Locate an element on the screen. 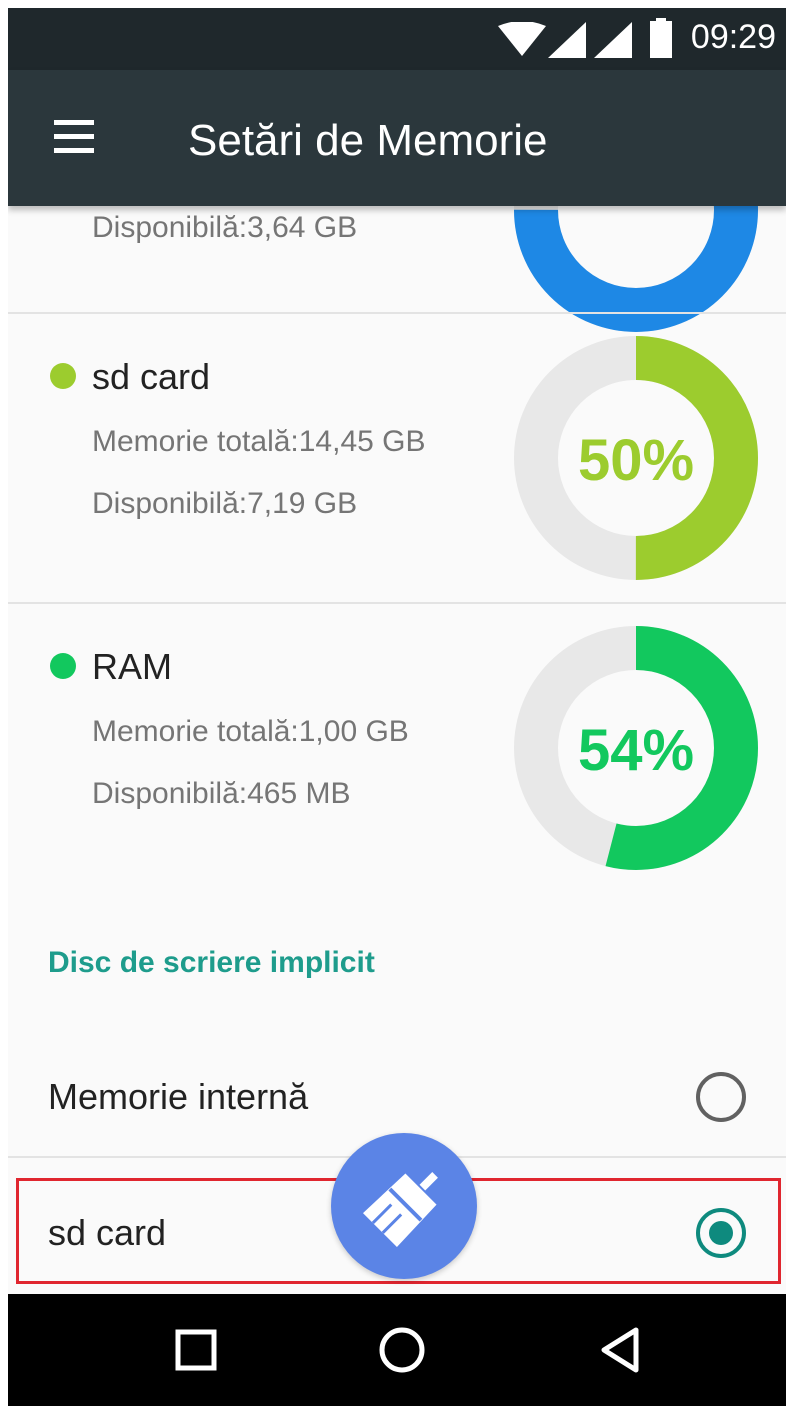 This screenshot has height=1406, width=786. menu-icon is located at coordinates (75, 138).